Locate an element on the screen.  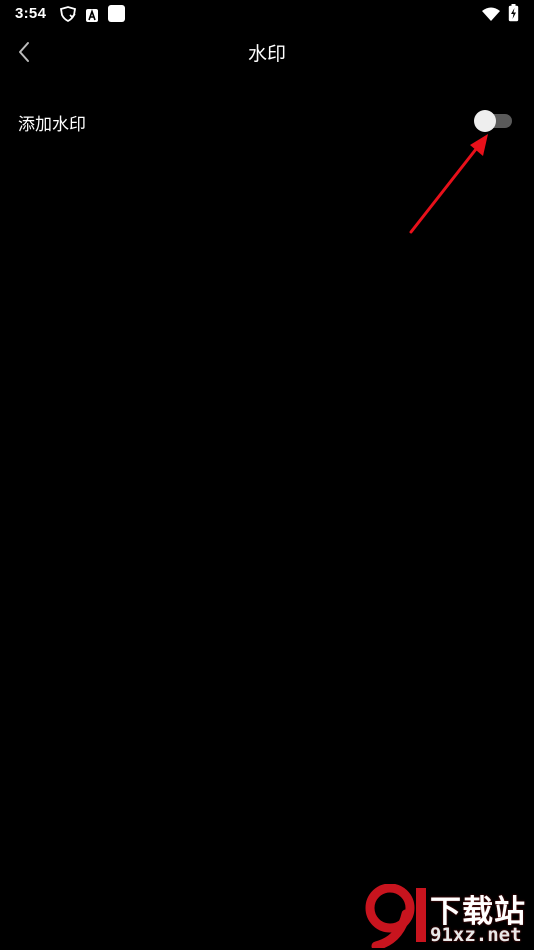
square-icon is located at coordinates (116, 15).